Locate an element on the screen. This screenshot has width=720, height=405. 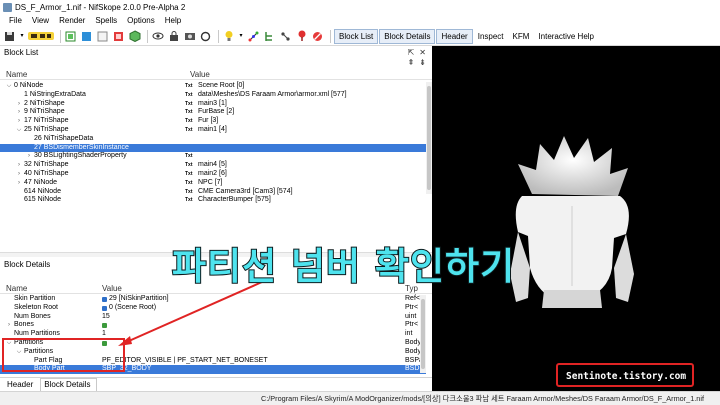
annotation-arrow is located at coordinates (190, 313).